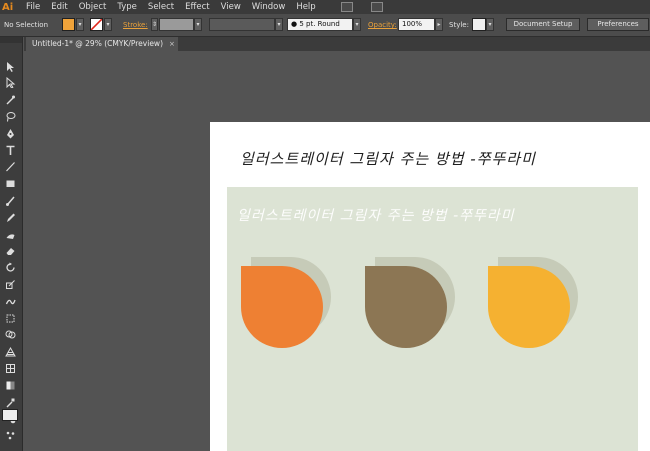 This screenshot has width=650, height=451. Describe the element at coordinates (127, 7) in the screenshot. I see `menu-type: Type` at that location.